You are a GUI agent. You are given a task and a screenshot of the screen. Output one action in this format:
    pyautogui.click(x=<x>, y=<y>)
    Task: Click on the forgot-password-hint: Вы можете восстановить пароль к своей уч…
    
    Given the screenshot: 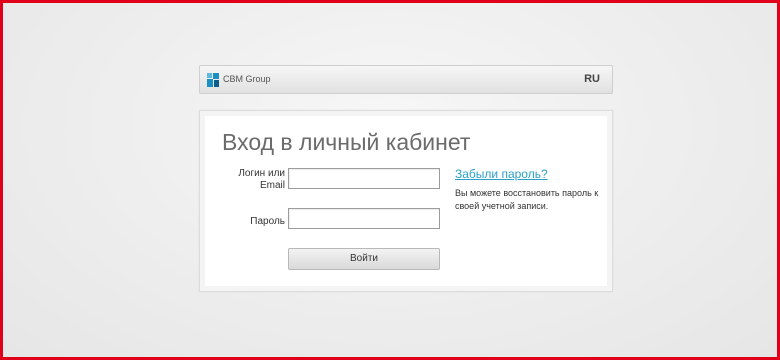 What is the action you would take?
    pyautogui.click(x=527, y=199)
    